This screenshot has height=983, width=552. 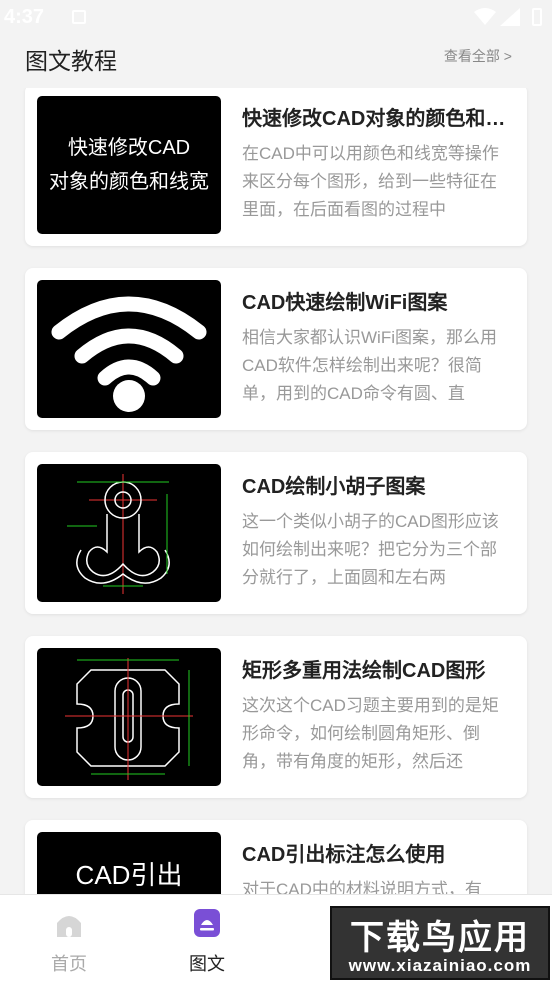 I want to click on page-title: 图文教程, so click(x=71, y=61).